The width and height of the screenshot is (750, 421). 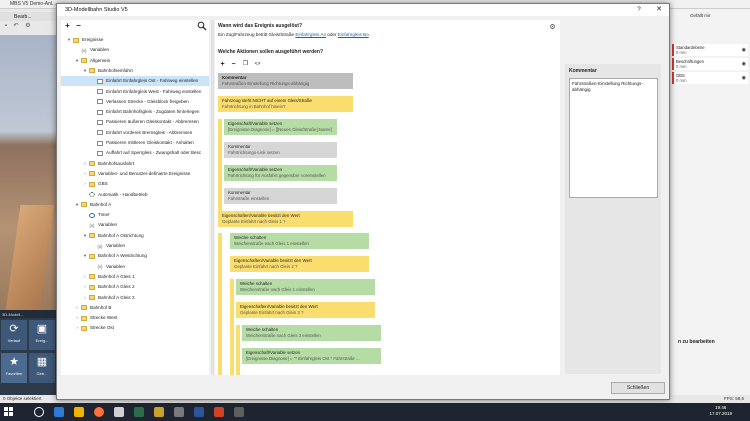 I want to click on tree-item: Verlassen Strecke - Gleisblock freigeben, so click(x=135, y=102).